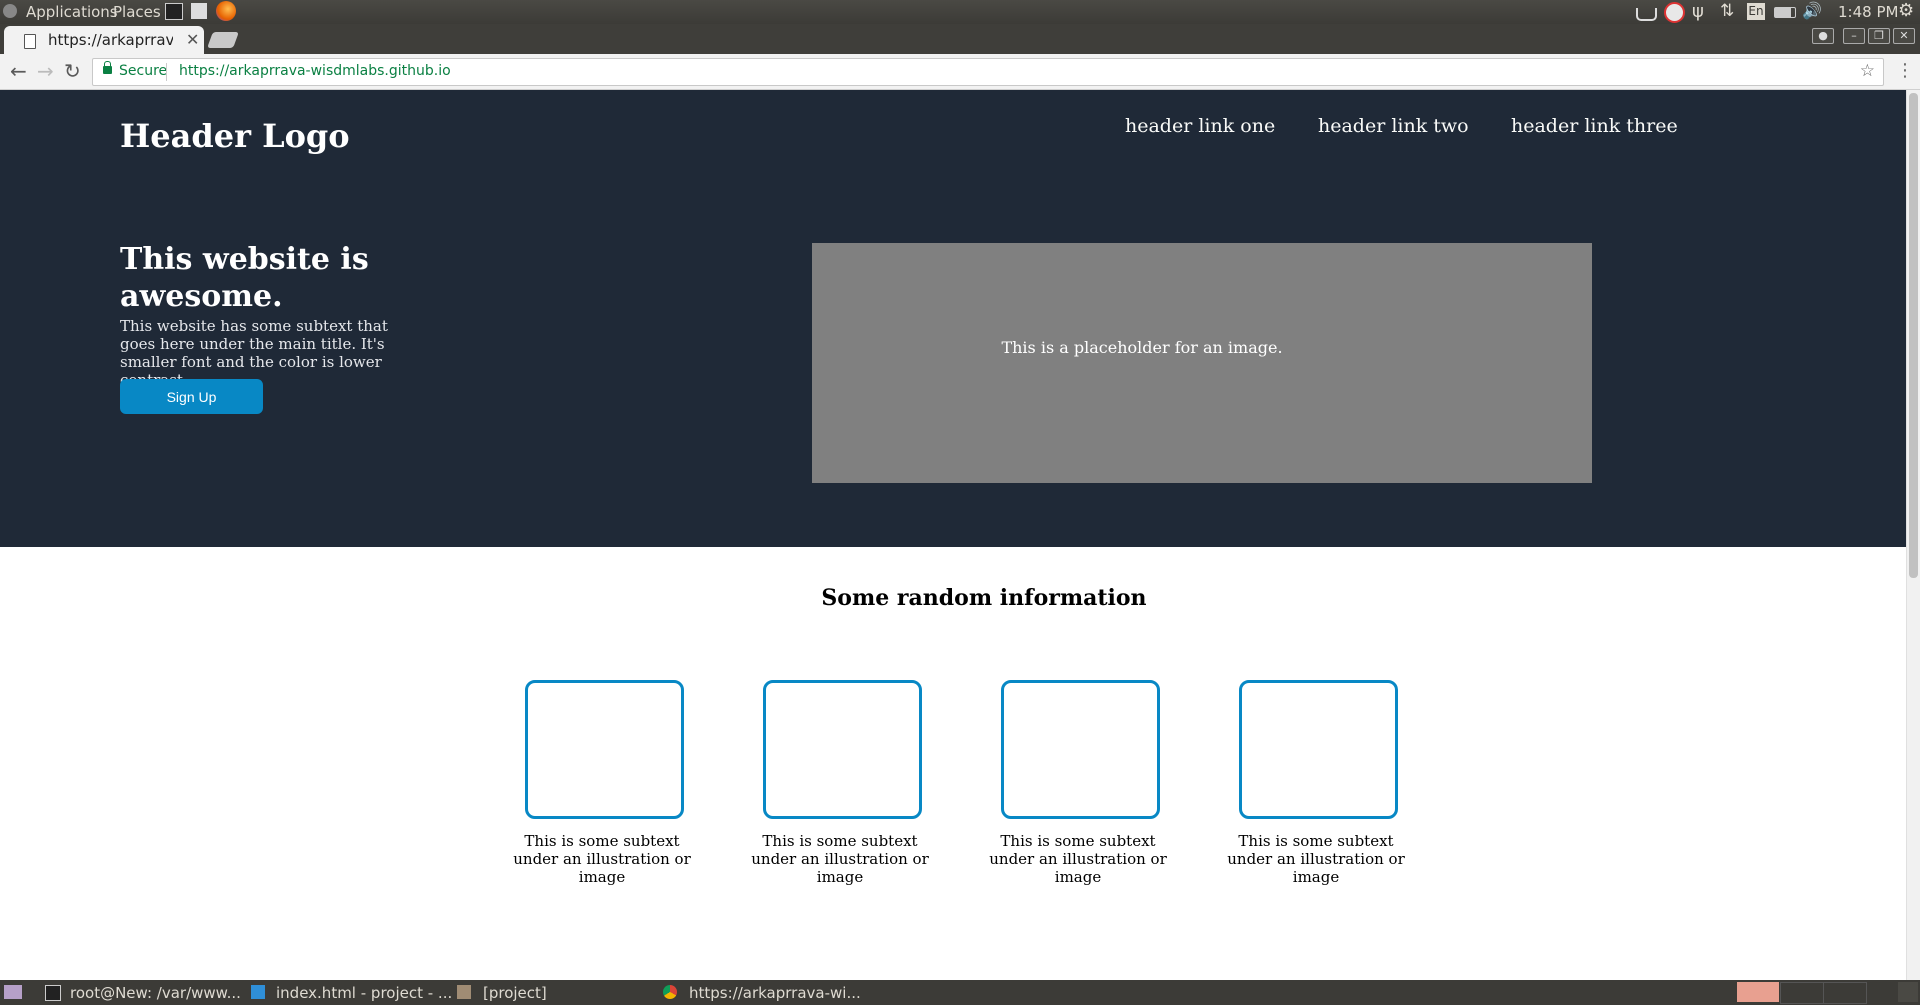  What do you see at coordinates (45, 71) in the screenshot?
I see `forward-icon: →` at bounding box center [45, 71].